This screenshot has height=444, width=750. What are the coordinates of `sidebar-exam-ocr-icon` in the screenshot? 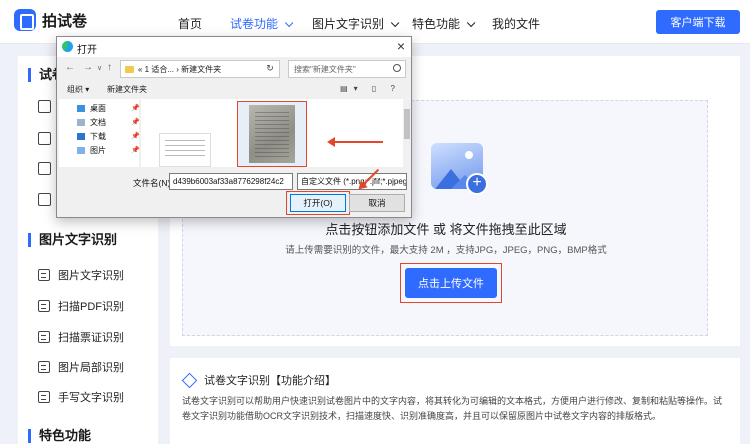 It's located at (44, 106).